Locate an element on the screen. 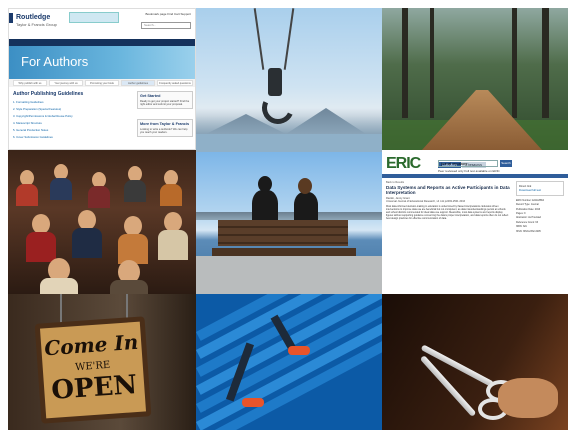 The height and width of the screenshot is (430, 568). forest-road-photo is located at coordinates (475, 79).